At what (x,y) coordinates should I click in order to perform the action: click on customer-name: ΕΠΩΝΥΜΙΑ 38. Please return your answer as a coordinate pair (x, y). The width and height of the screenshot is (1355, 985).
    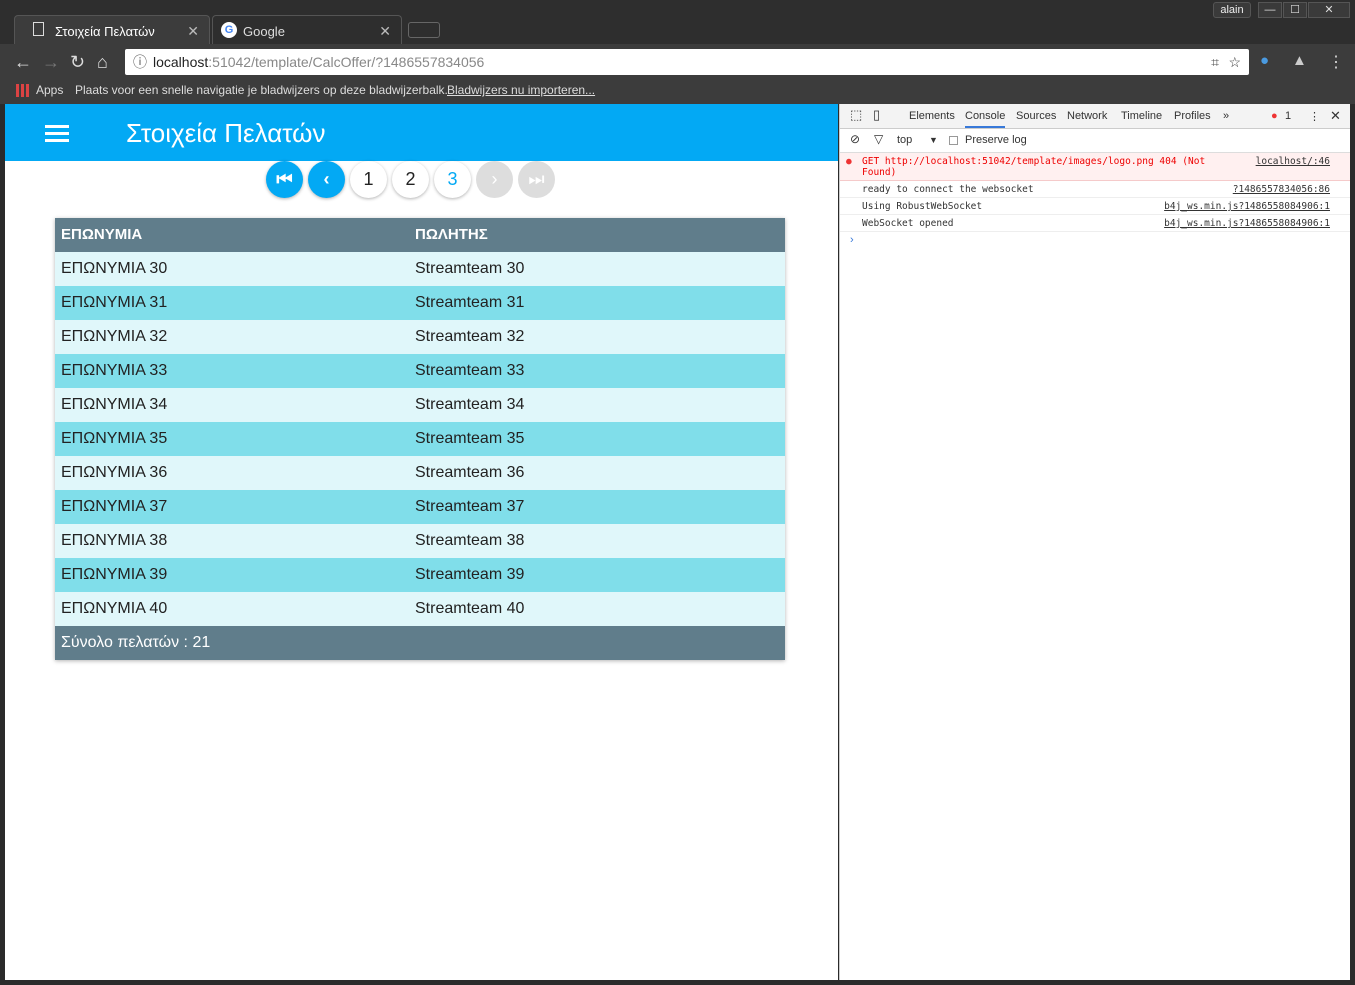
    Looking at the image, I should click on (114, 540).